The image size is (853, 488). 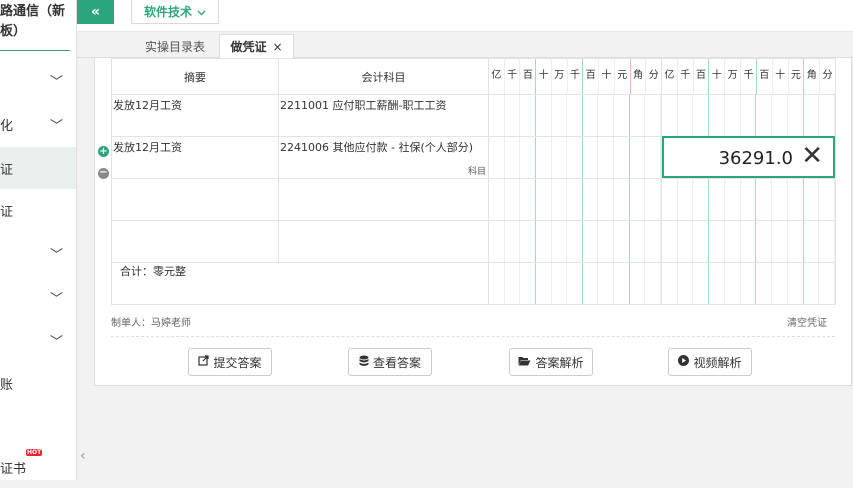 I want to click on credit-total-cell, so click(x=748, y=283).